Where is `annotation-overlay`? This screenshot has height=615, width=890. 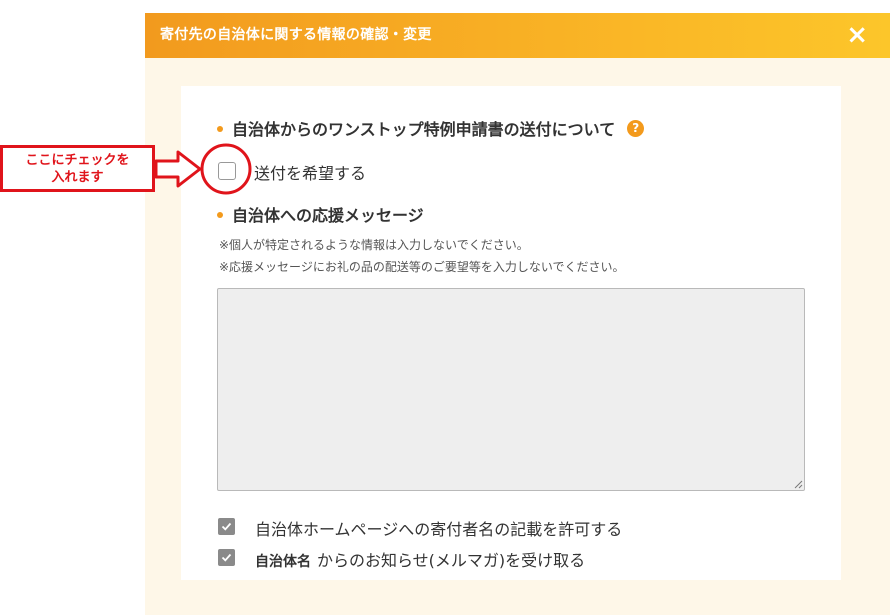 annotation-overlay is located at coordinates (203, 169).